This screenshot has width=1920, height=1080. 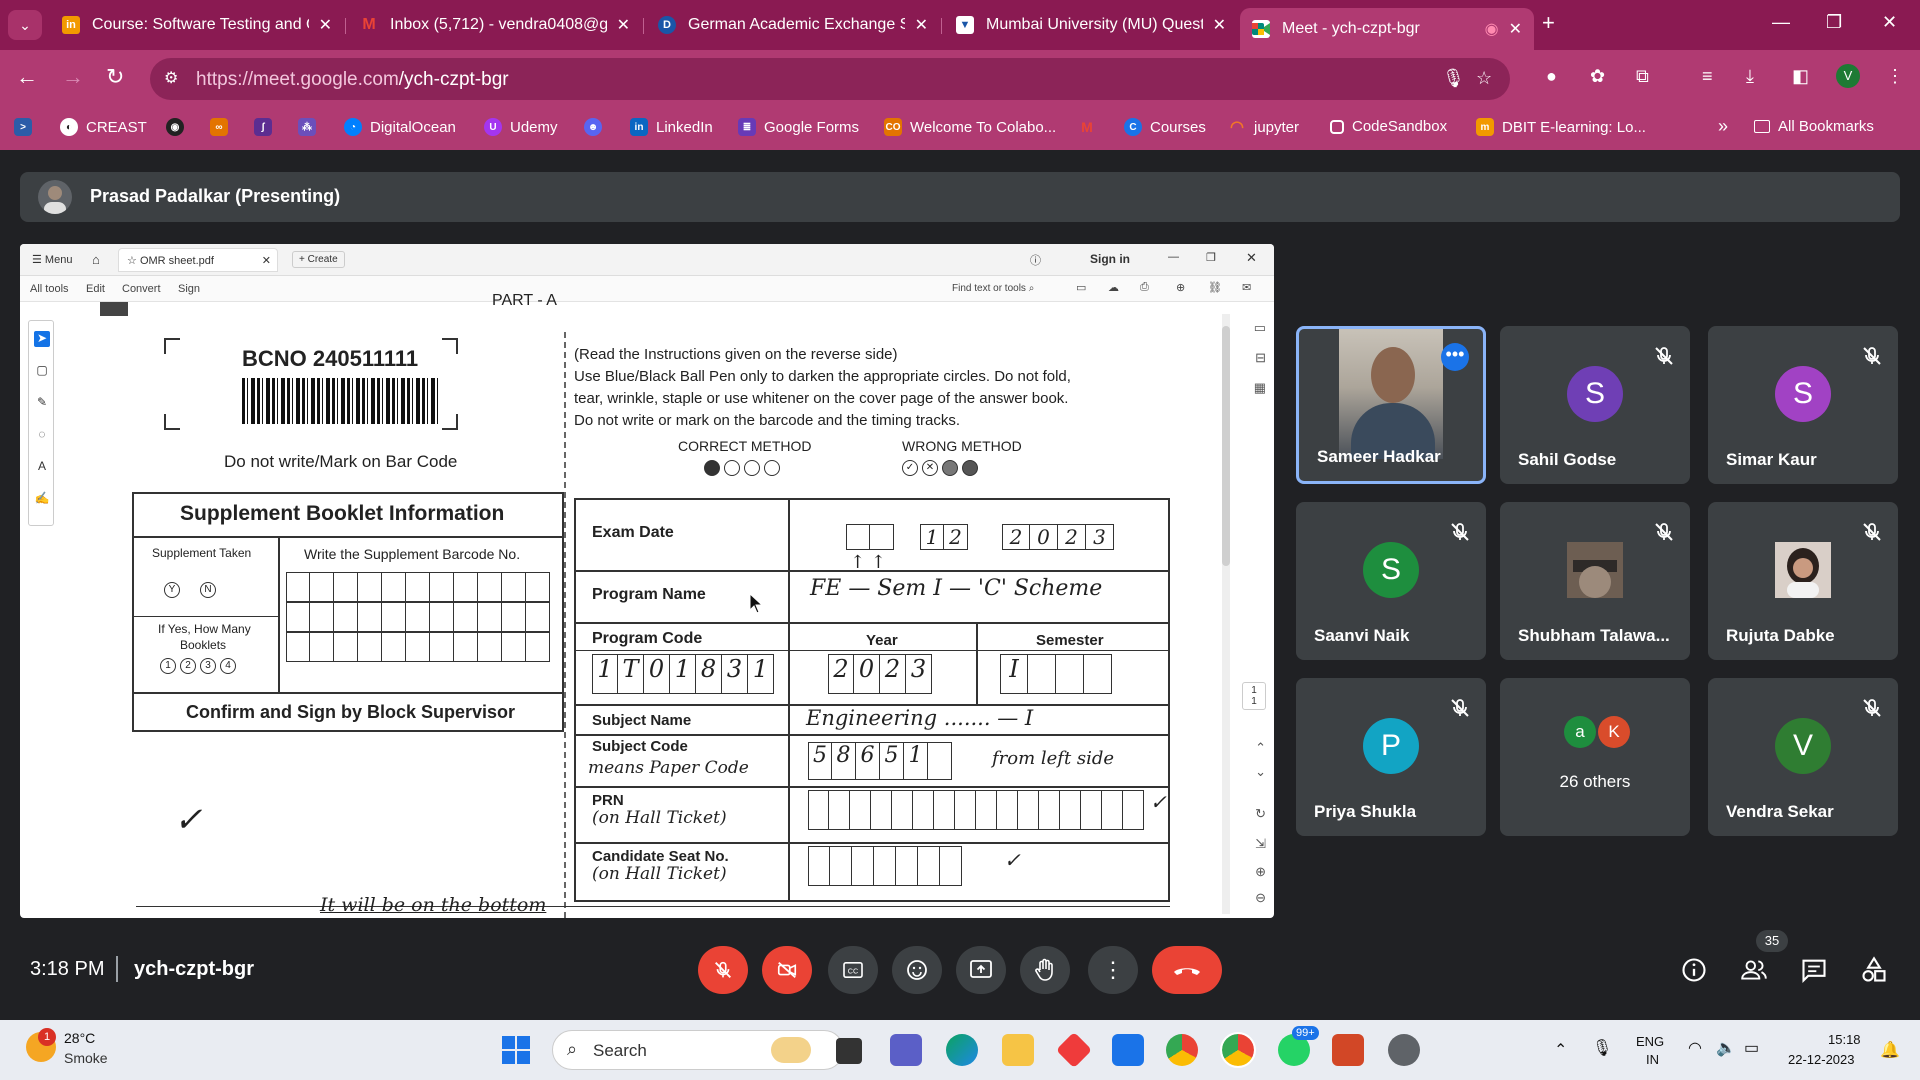 What do you see at coordinates (993, 288) in the screenshot?
I see `find-tools-input: Find text or tools ⌕` at bounding box center [993, 288].